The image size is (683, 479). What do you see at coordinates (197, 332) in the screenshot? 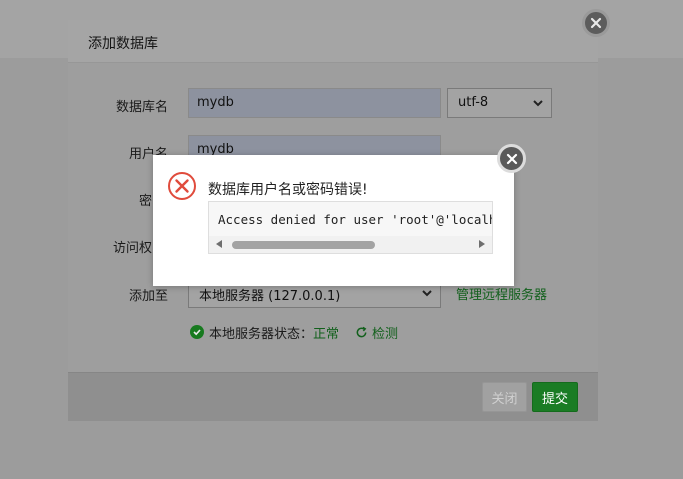
I see `check-circle-icon` at bounding box center [197, 332].